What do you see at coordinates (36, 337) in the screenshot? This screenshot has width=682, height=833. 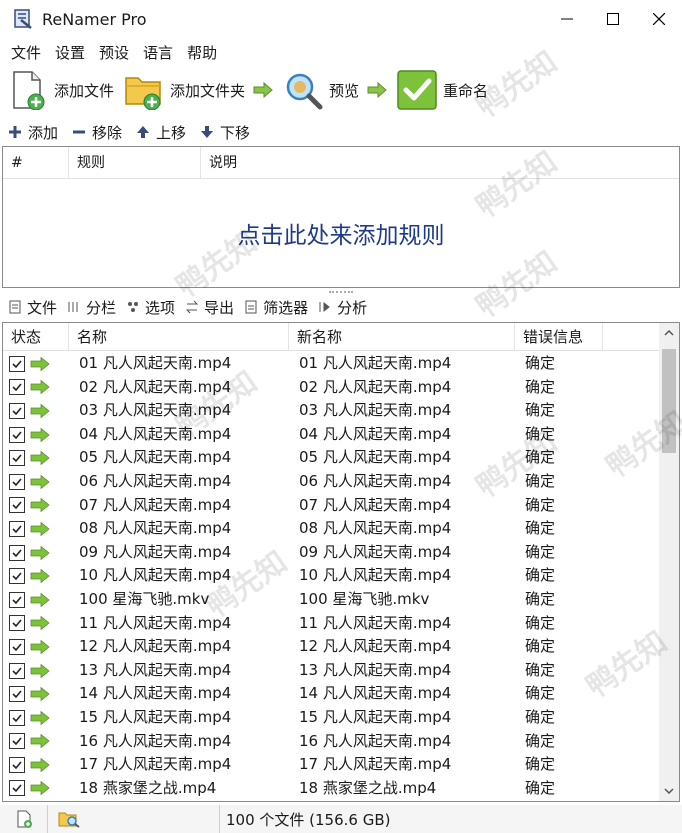 I see `col-status: 状态` at bounding box center [36, 337].